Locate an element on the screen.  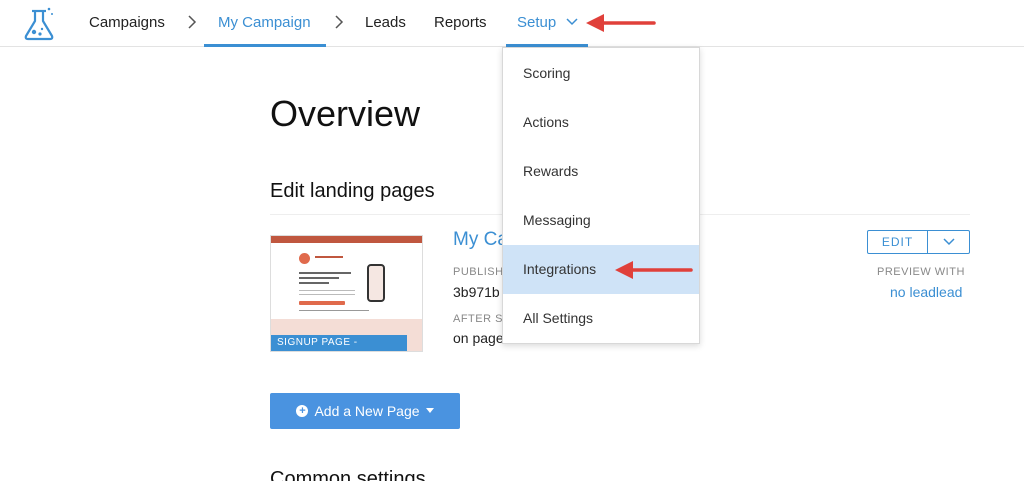
thumbnail-header-bar is located at coordinates (346, 239).